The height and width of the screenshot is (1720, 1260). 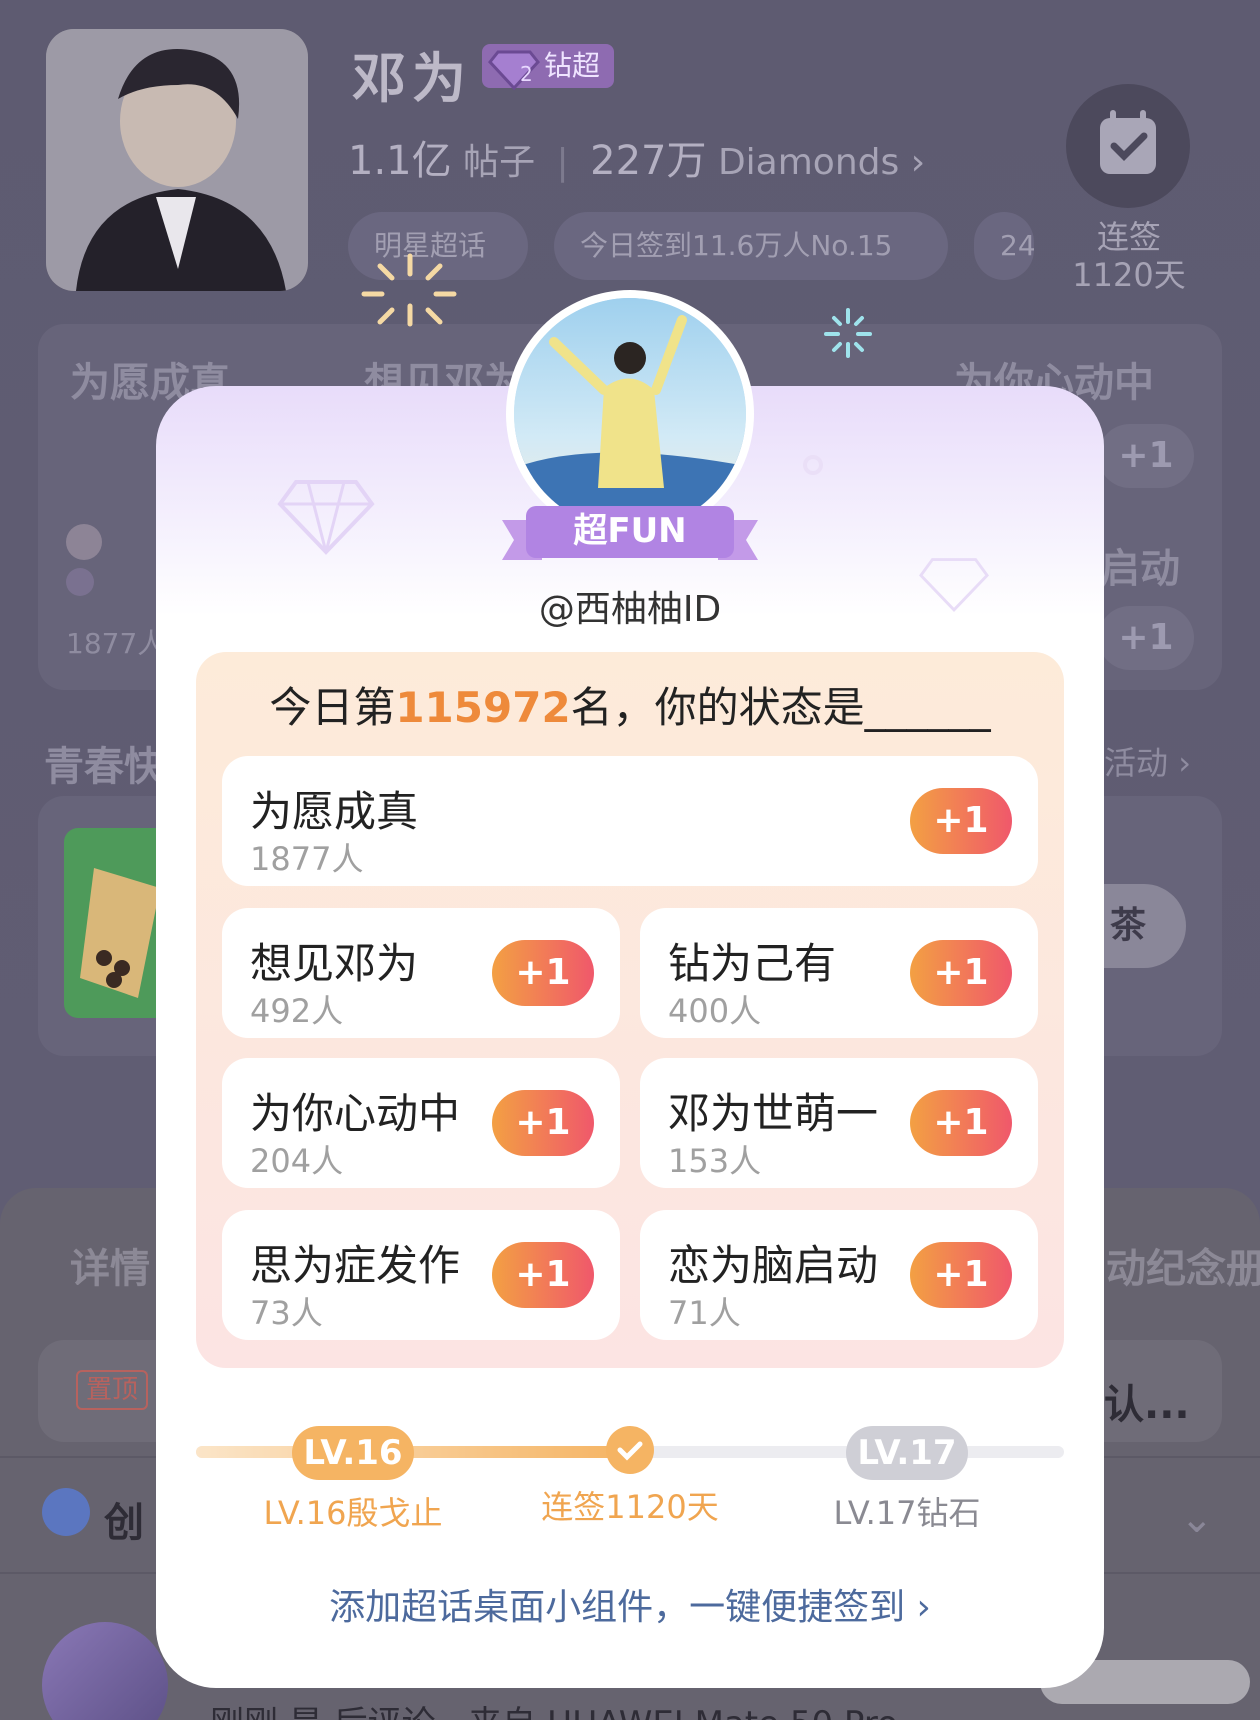 I want to click on status-option: 邓为世萌一 153人 +1, so click(x=839, y=1123).